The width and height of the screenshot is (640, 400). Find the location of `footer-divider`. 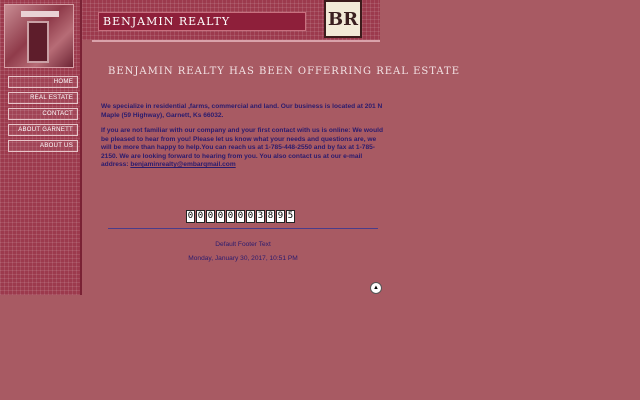

footer-divider is located at coordinates (243, 228).